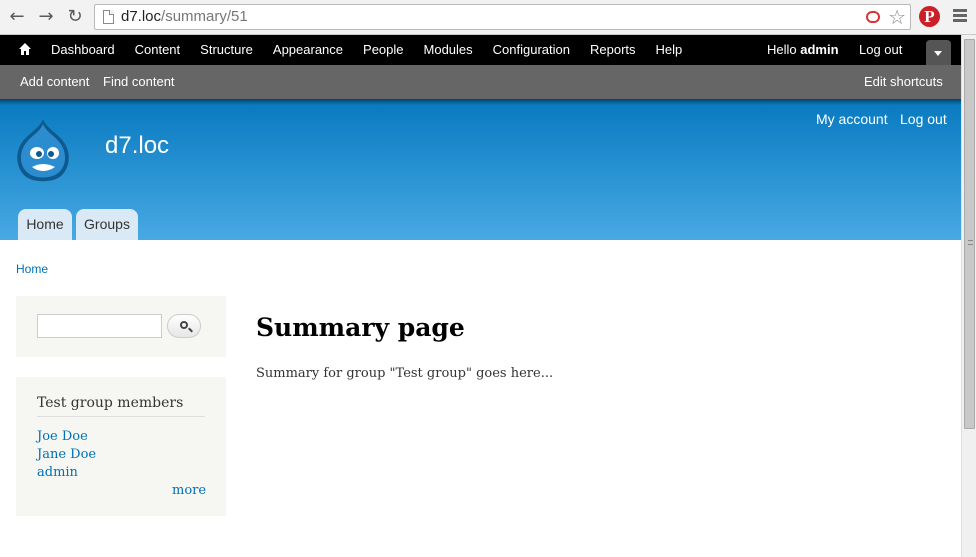 This screenshot has width=976, height=557. I want to click on admin-menu-content: Content, so click(158, 50).